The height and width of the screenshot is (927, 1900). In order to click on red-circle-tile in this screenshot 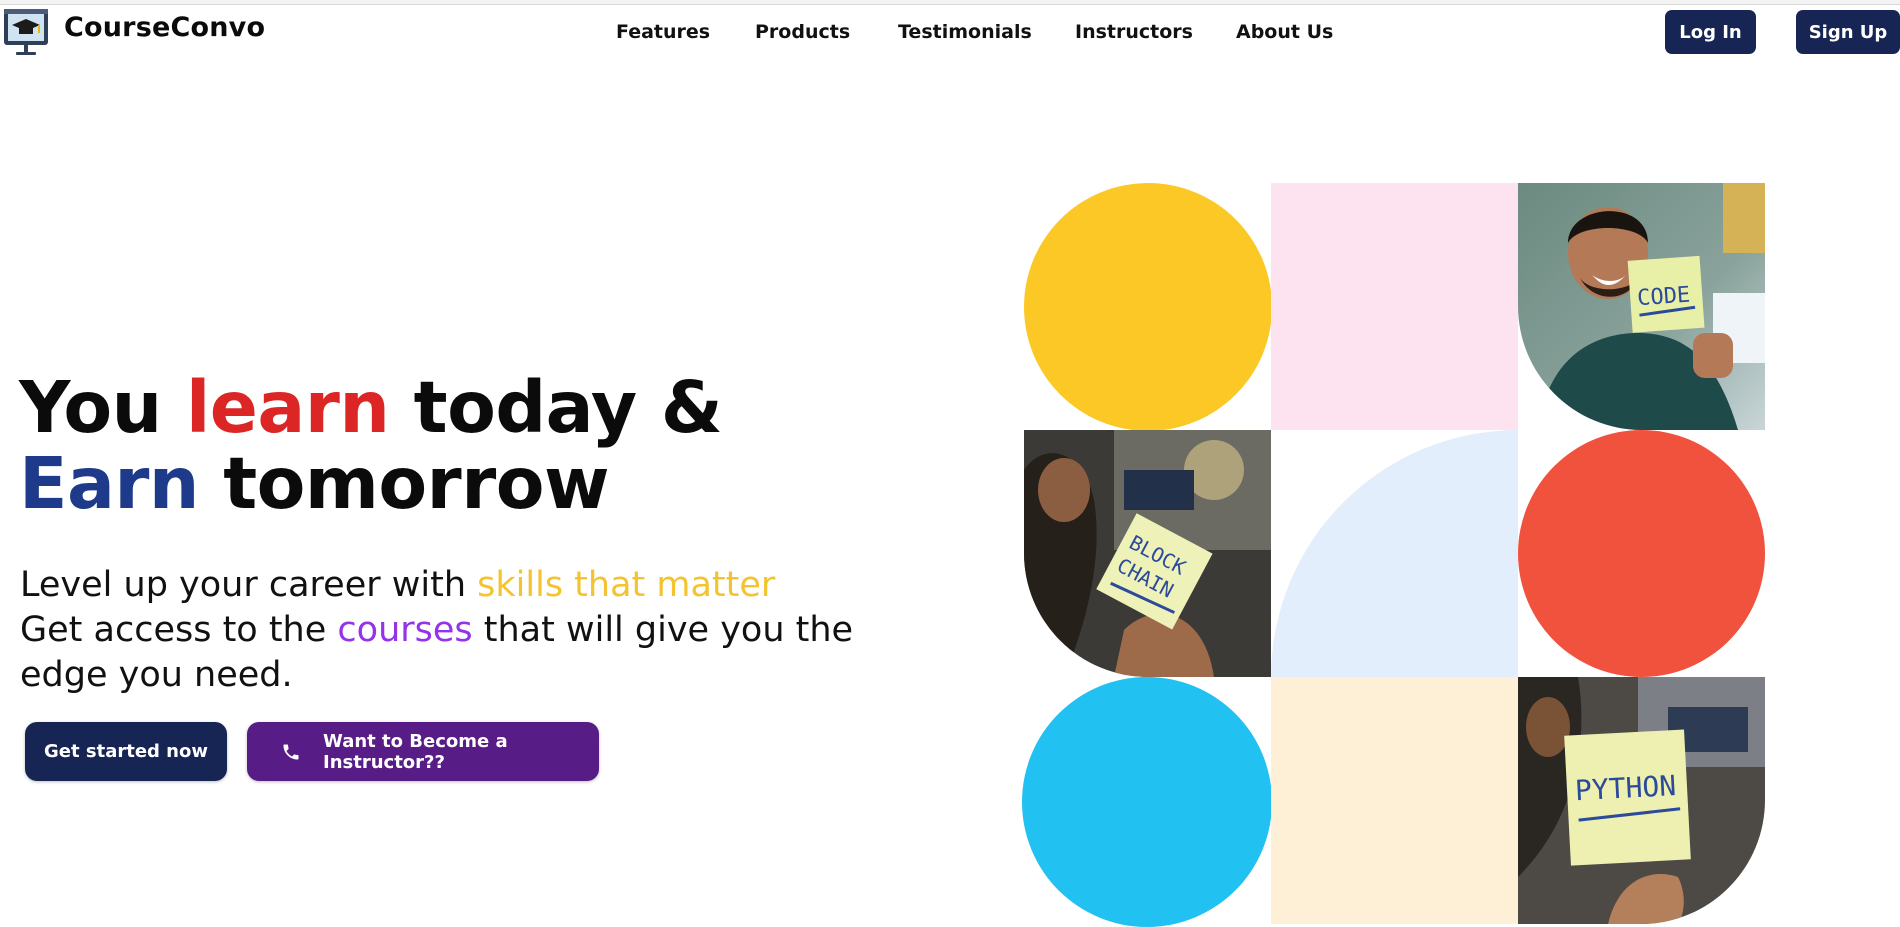, I will do `click(1641, 553)`.